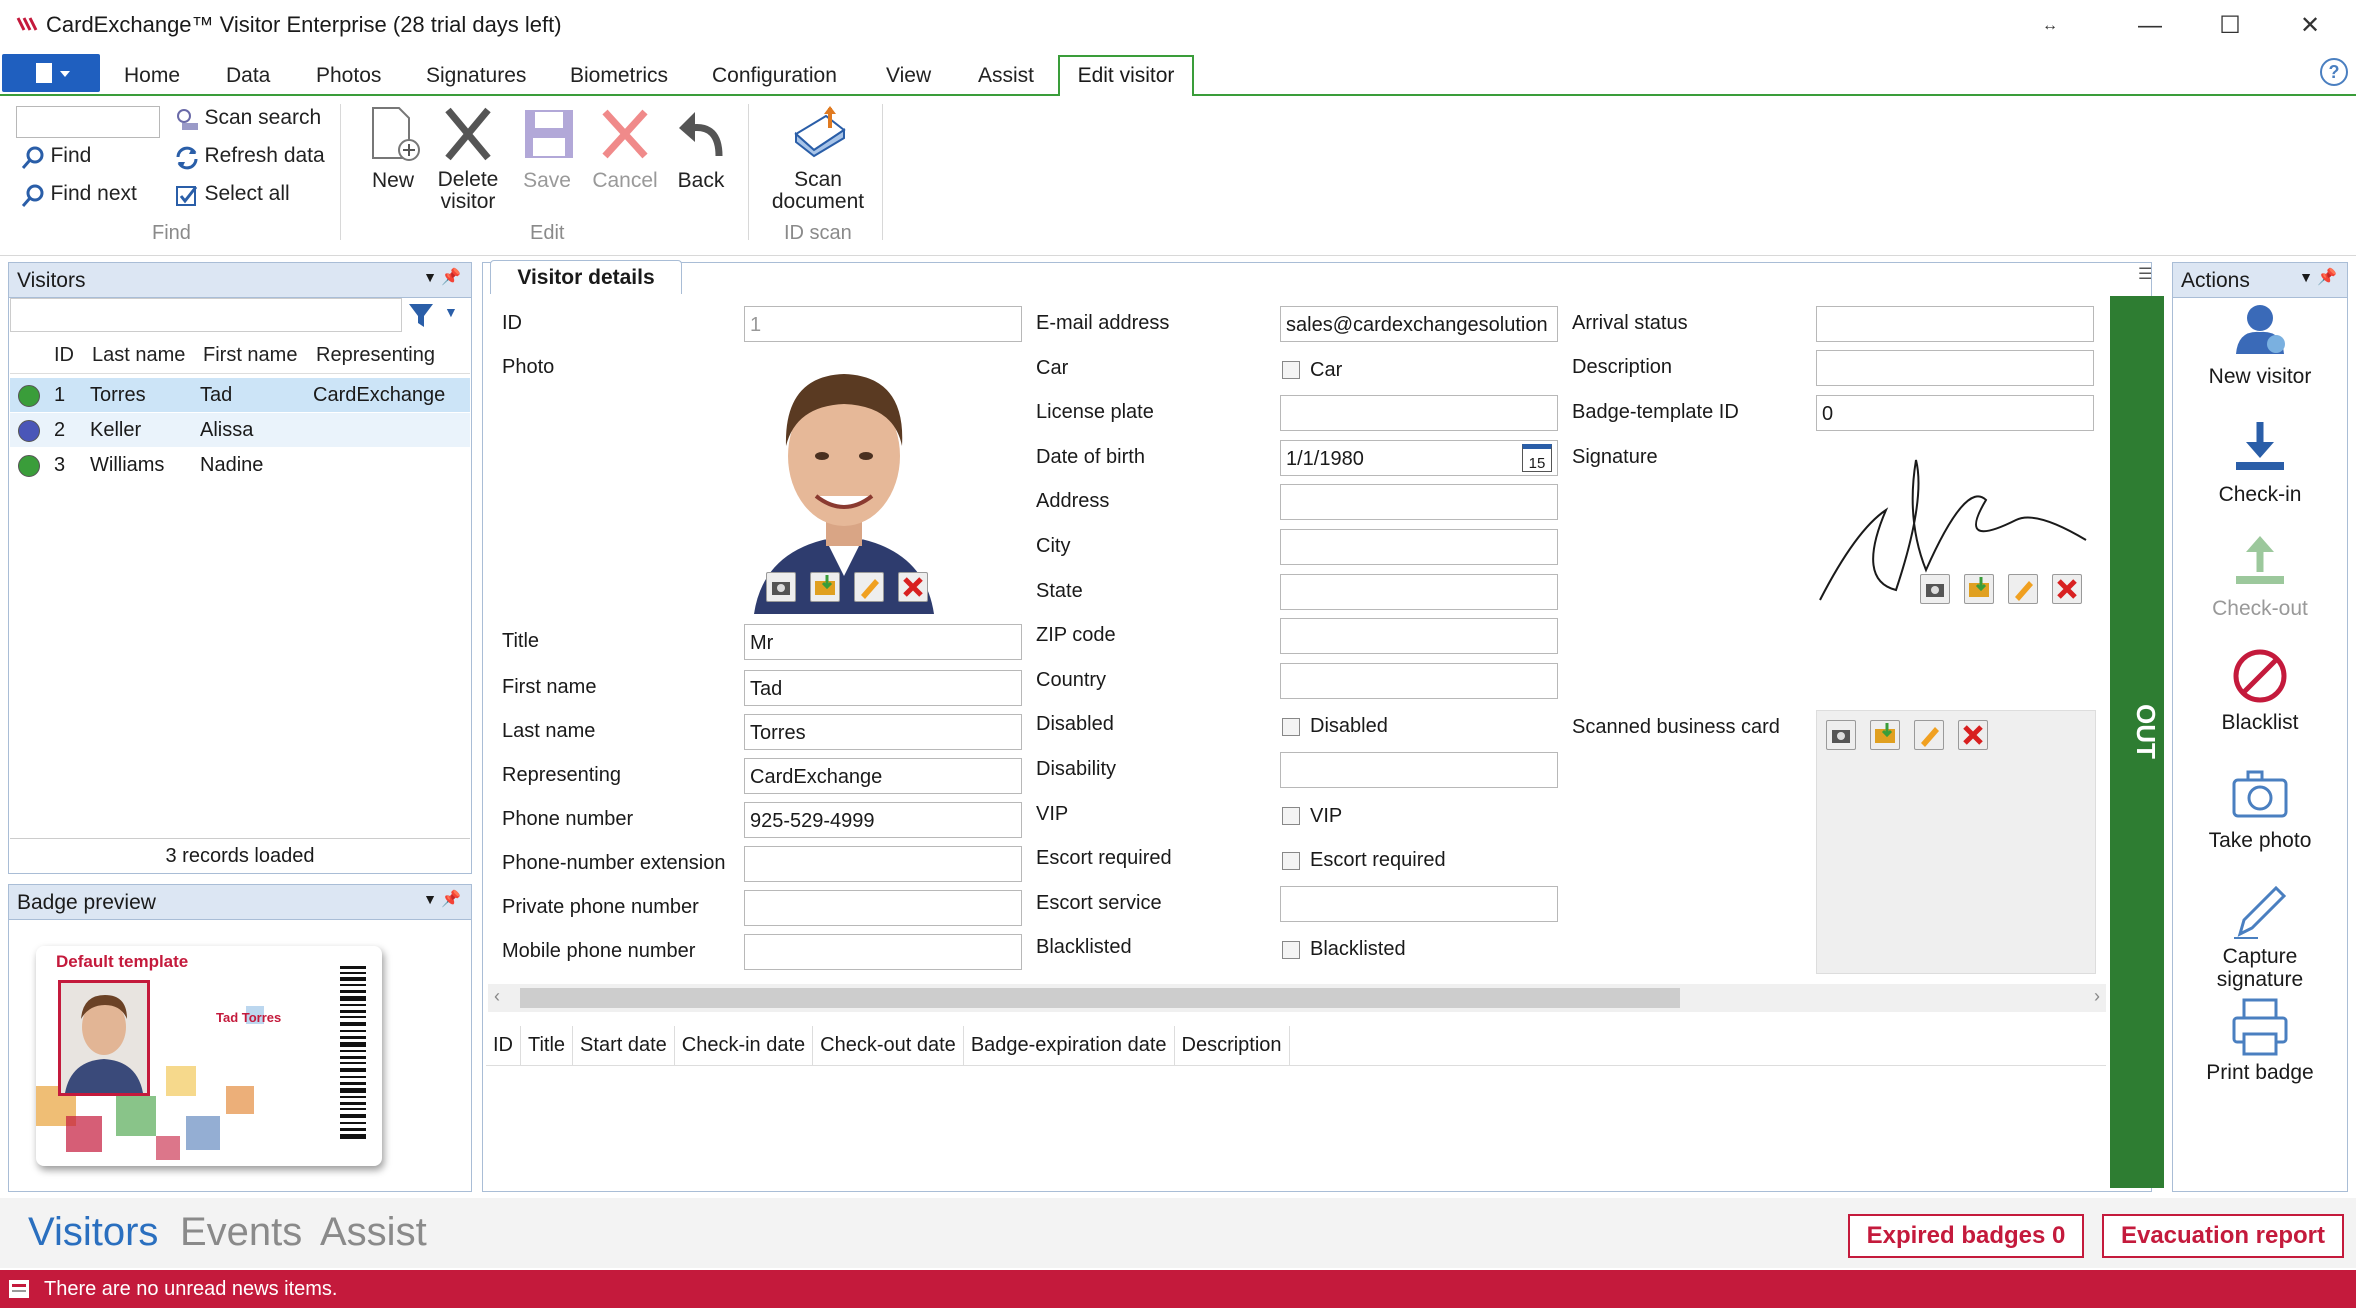  Describe the element at coordinates (1955, 413) in the screenshot. I see `badge-template-id-field: 0` at that location.